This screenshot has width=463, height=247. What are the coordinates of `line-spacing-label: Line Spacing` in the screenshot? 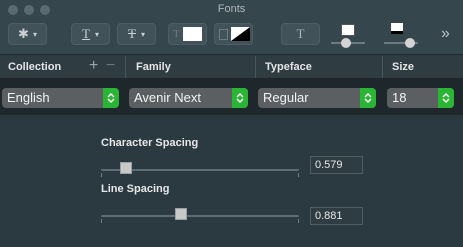 It's located at (135, 189).